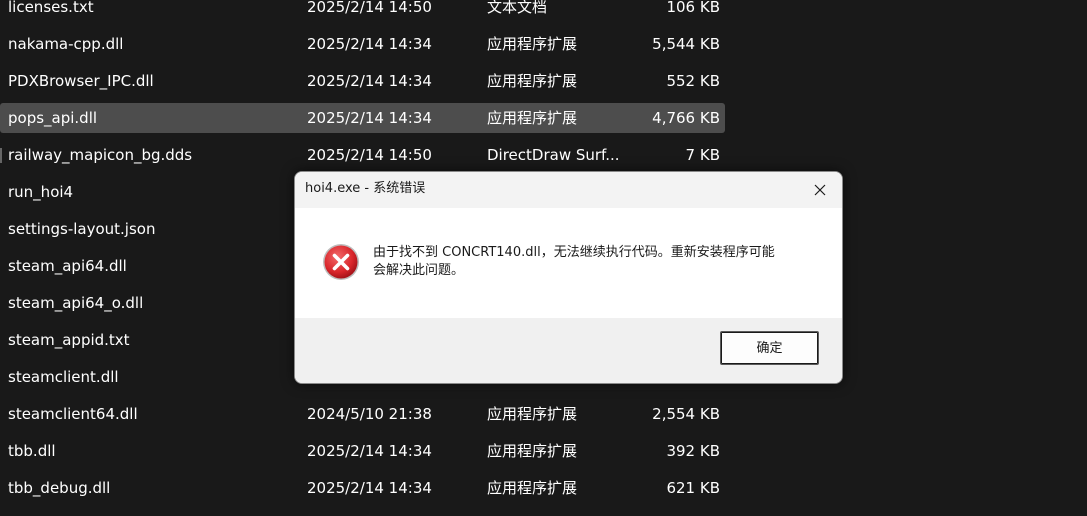 This screenshot has height=516, width=1087. Describe the element at coordinates (66, 44) in the screenshot. I see `file-name: nakama-cpp.dll` at that location.